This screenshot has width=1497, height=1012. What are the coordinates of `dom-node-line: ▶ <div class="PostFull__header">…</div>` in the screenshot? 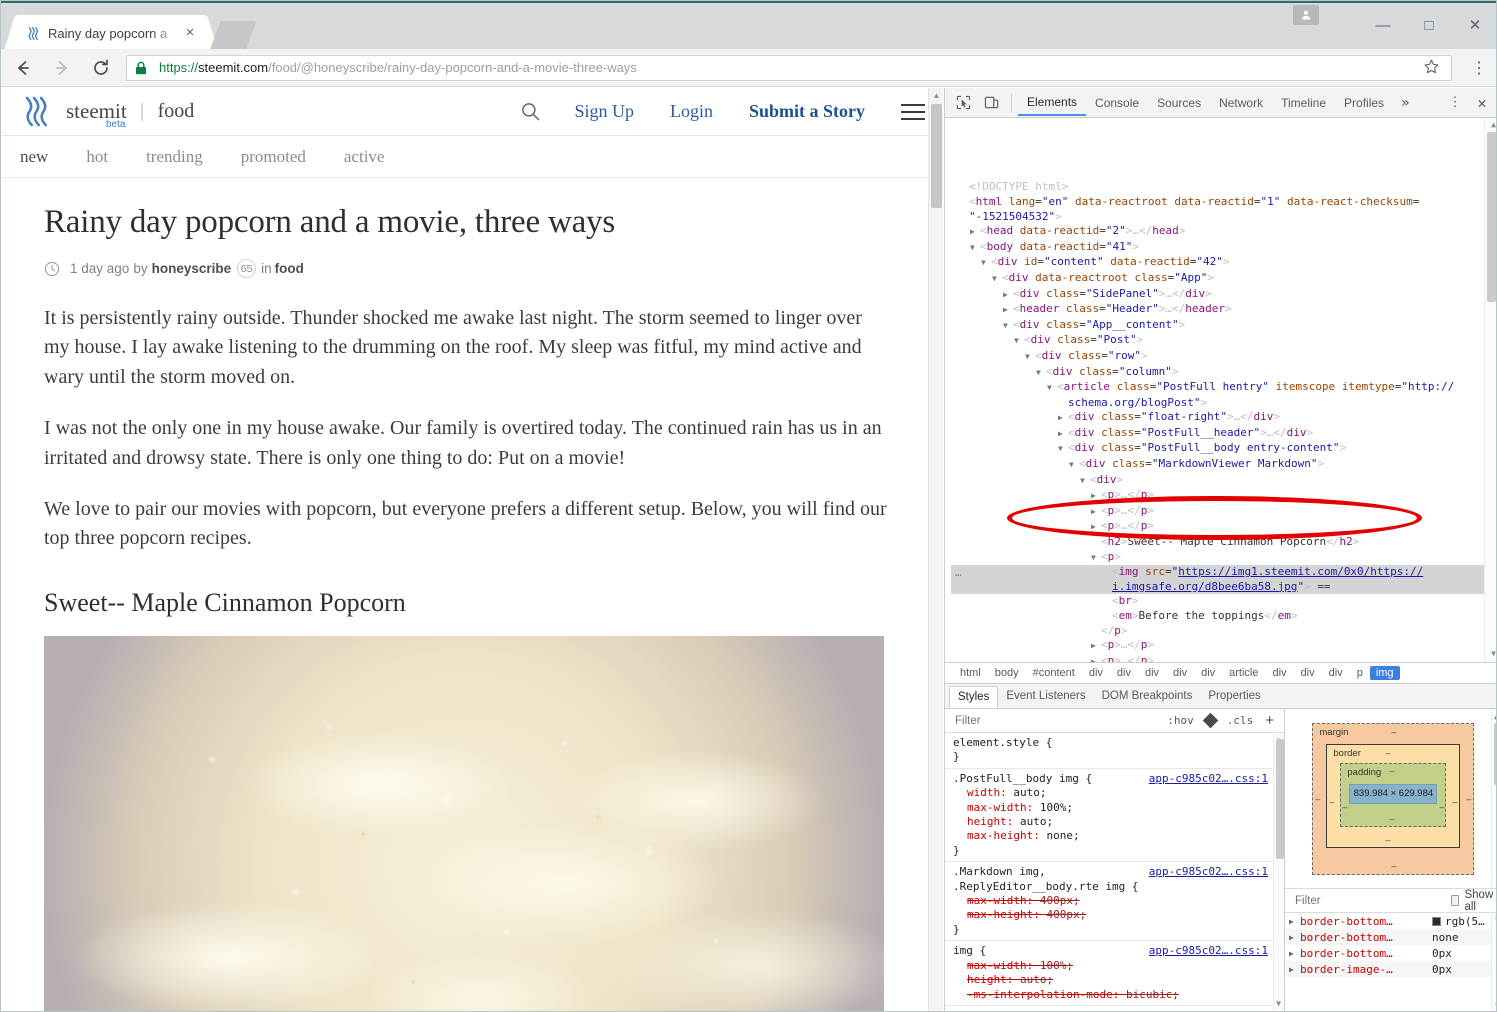 It's located at (1223, 434).